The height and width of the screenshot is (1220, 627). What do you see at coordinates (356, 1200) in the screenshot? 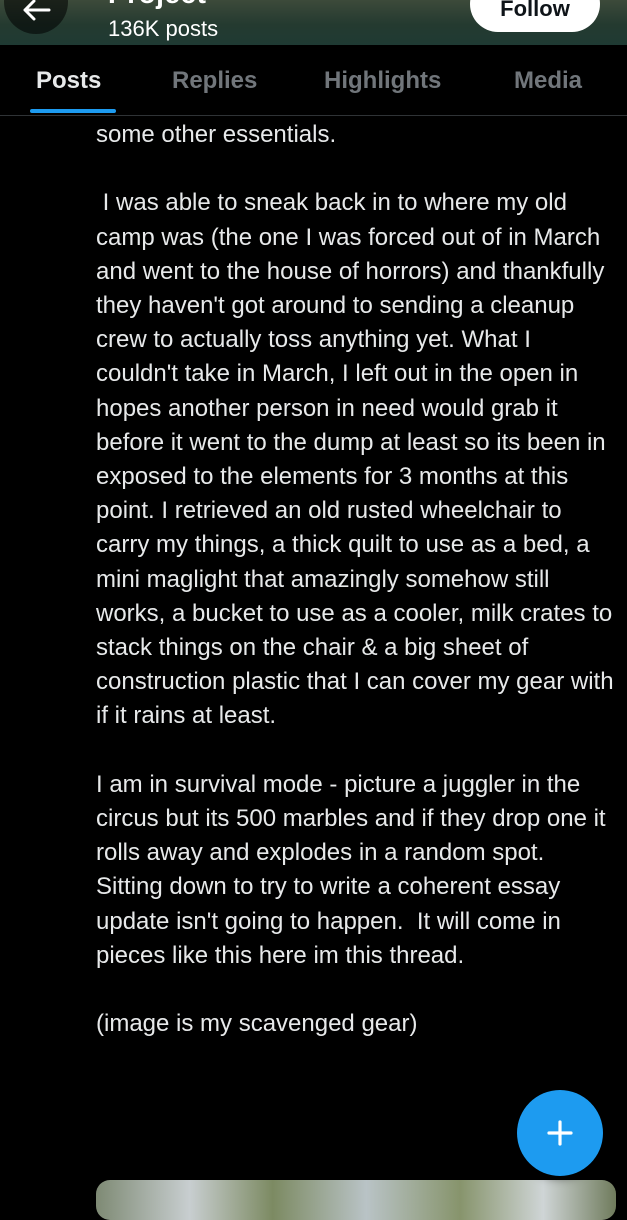
I see `post-image` at bounding box center [356, 1200].